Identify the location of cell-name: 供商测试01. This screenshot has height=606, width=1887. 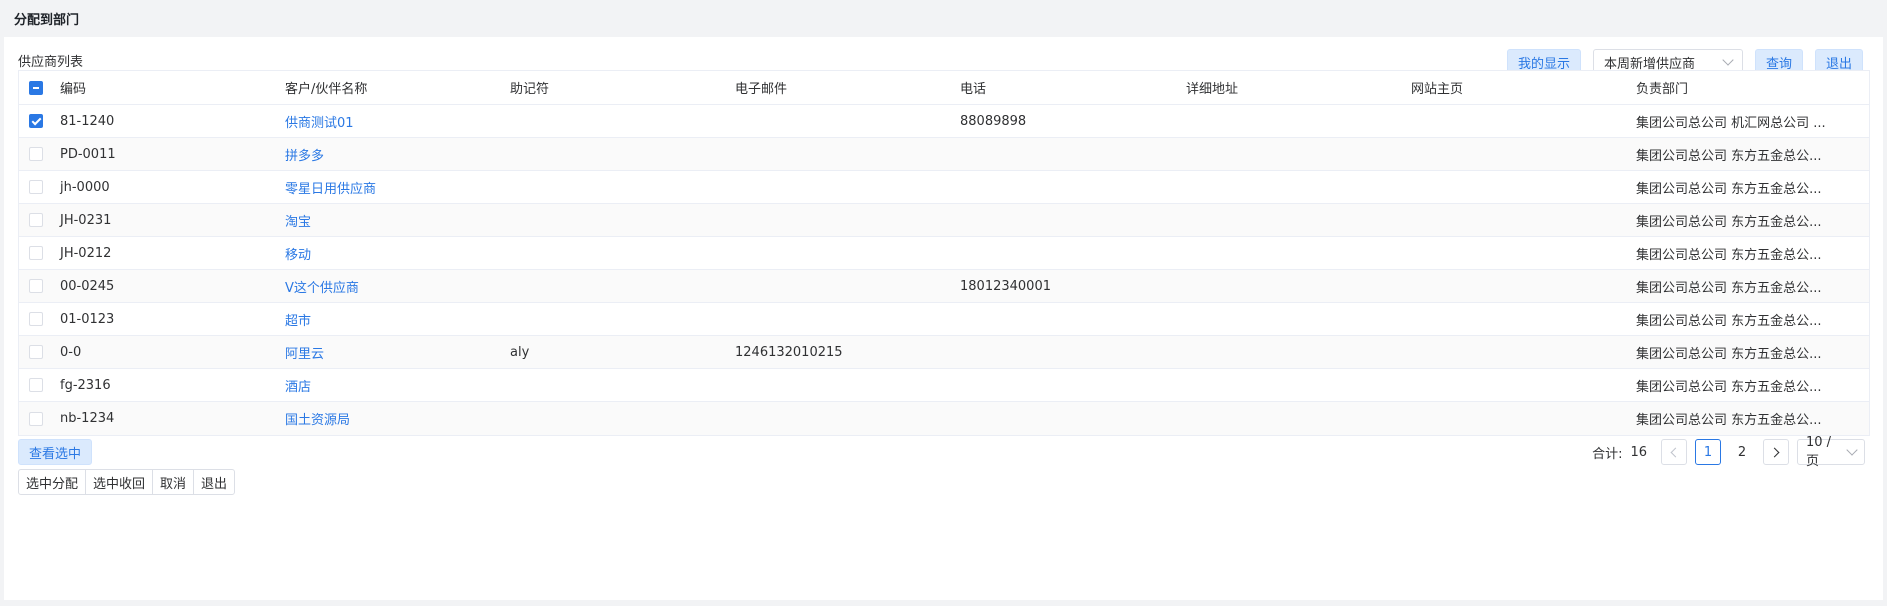
(388, 121).